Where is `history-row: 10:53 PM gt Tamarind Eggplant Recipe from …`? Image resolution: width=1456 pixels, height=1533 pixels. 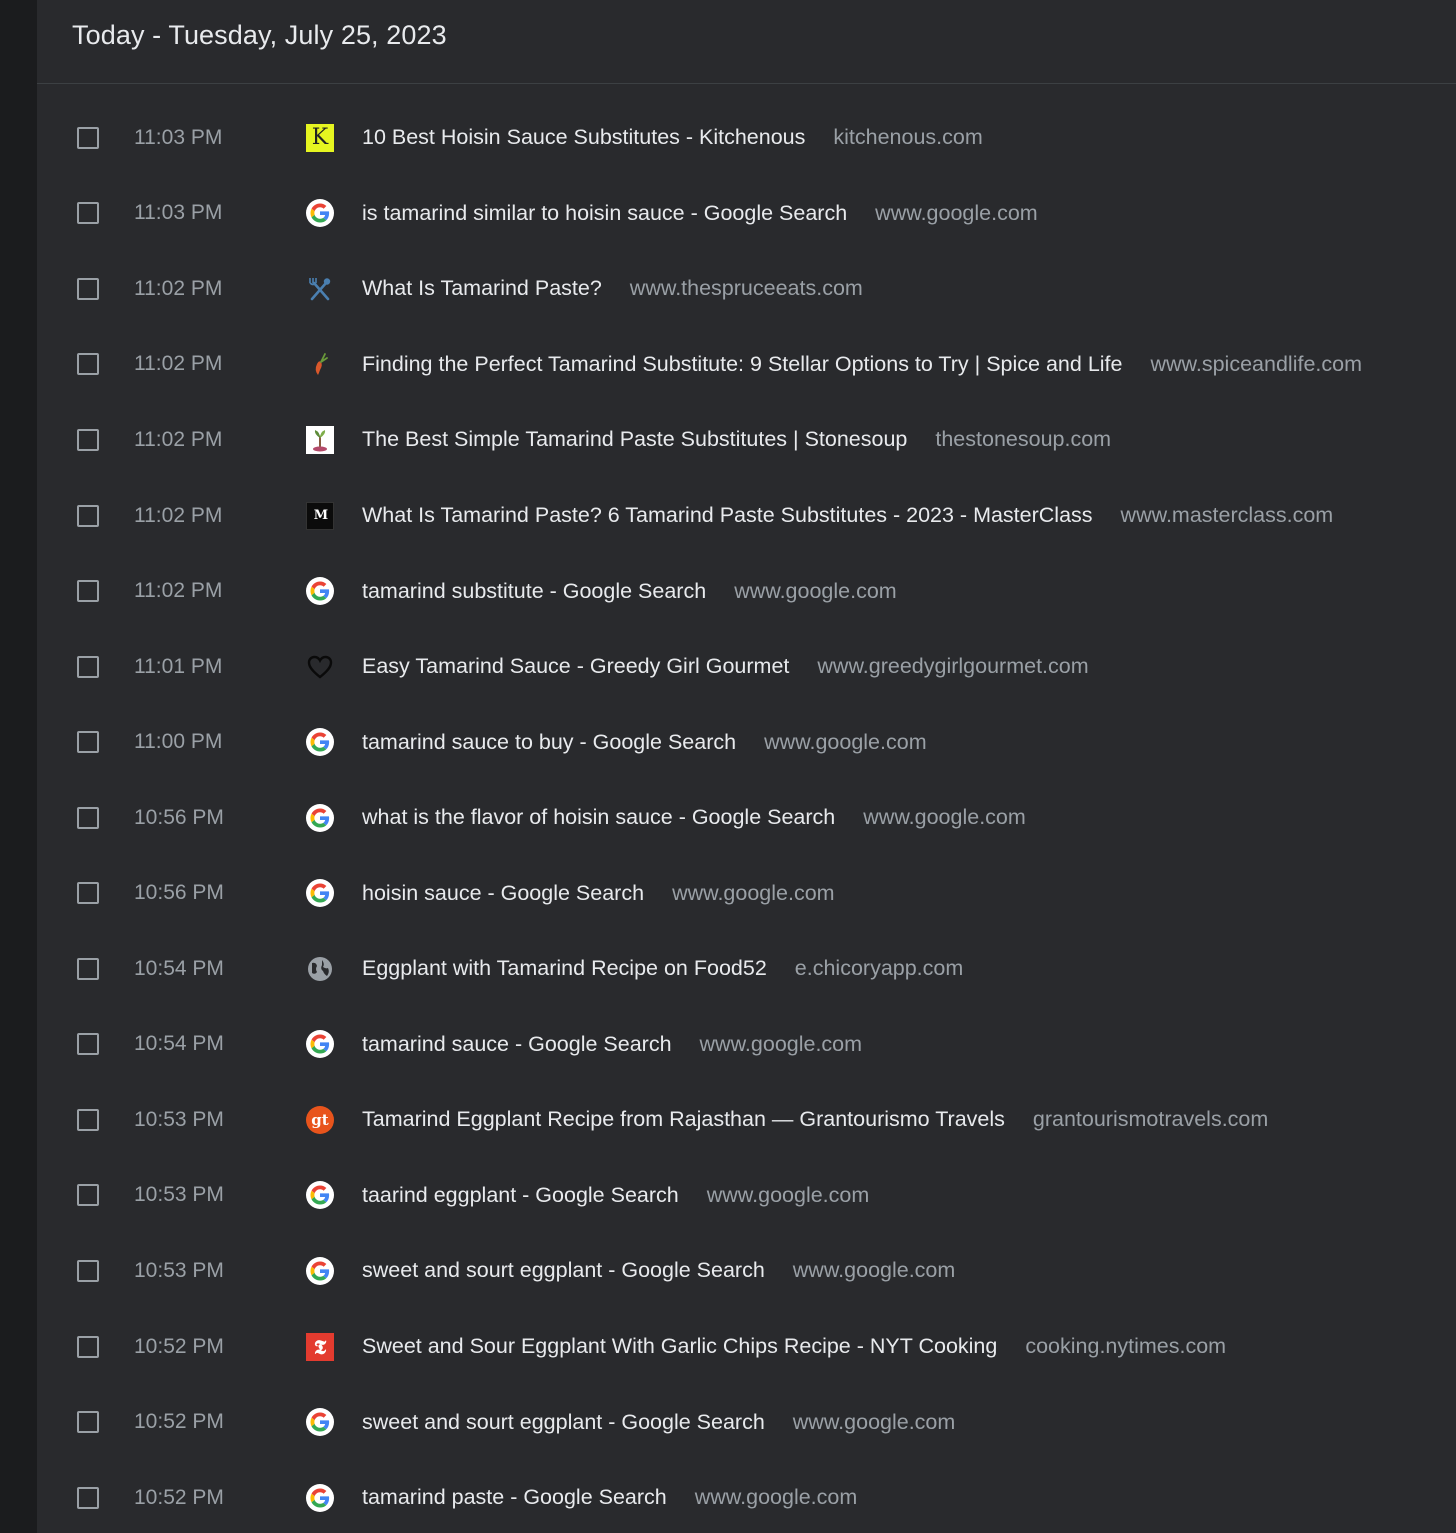
history-row: 10:53 PM gt Tamarind Eggplant Recipe from … is located at coordinates (746, 1120).